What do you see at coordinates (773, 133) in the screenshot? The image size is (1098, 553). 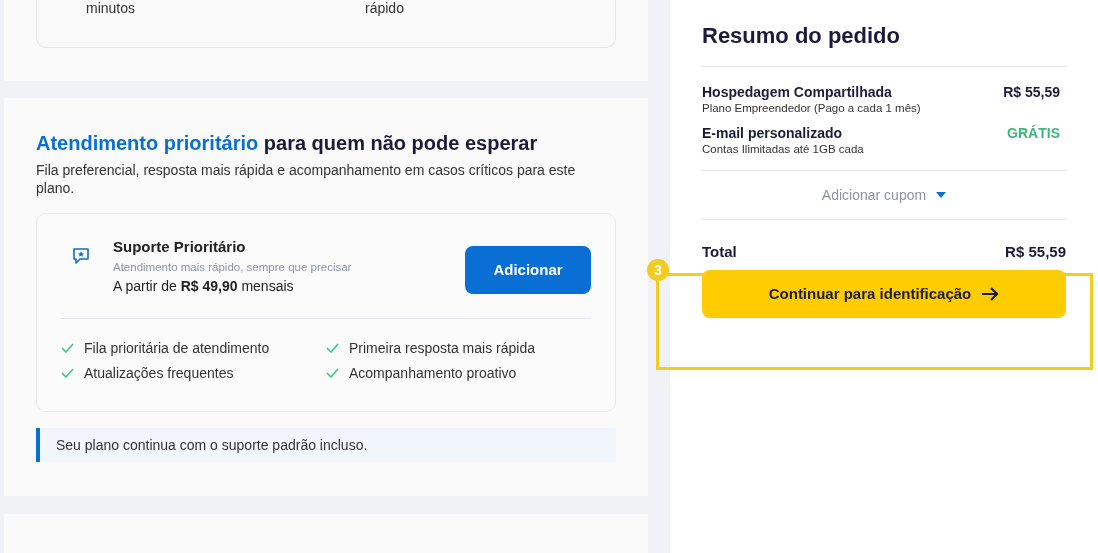 I see `item-name: E-mail personalizado` at bounding box center [773, 133].